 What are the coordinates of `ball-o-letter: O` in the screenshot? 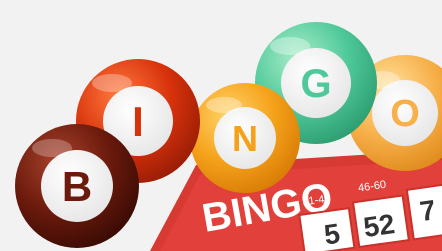 It's located at (405, 114).